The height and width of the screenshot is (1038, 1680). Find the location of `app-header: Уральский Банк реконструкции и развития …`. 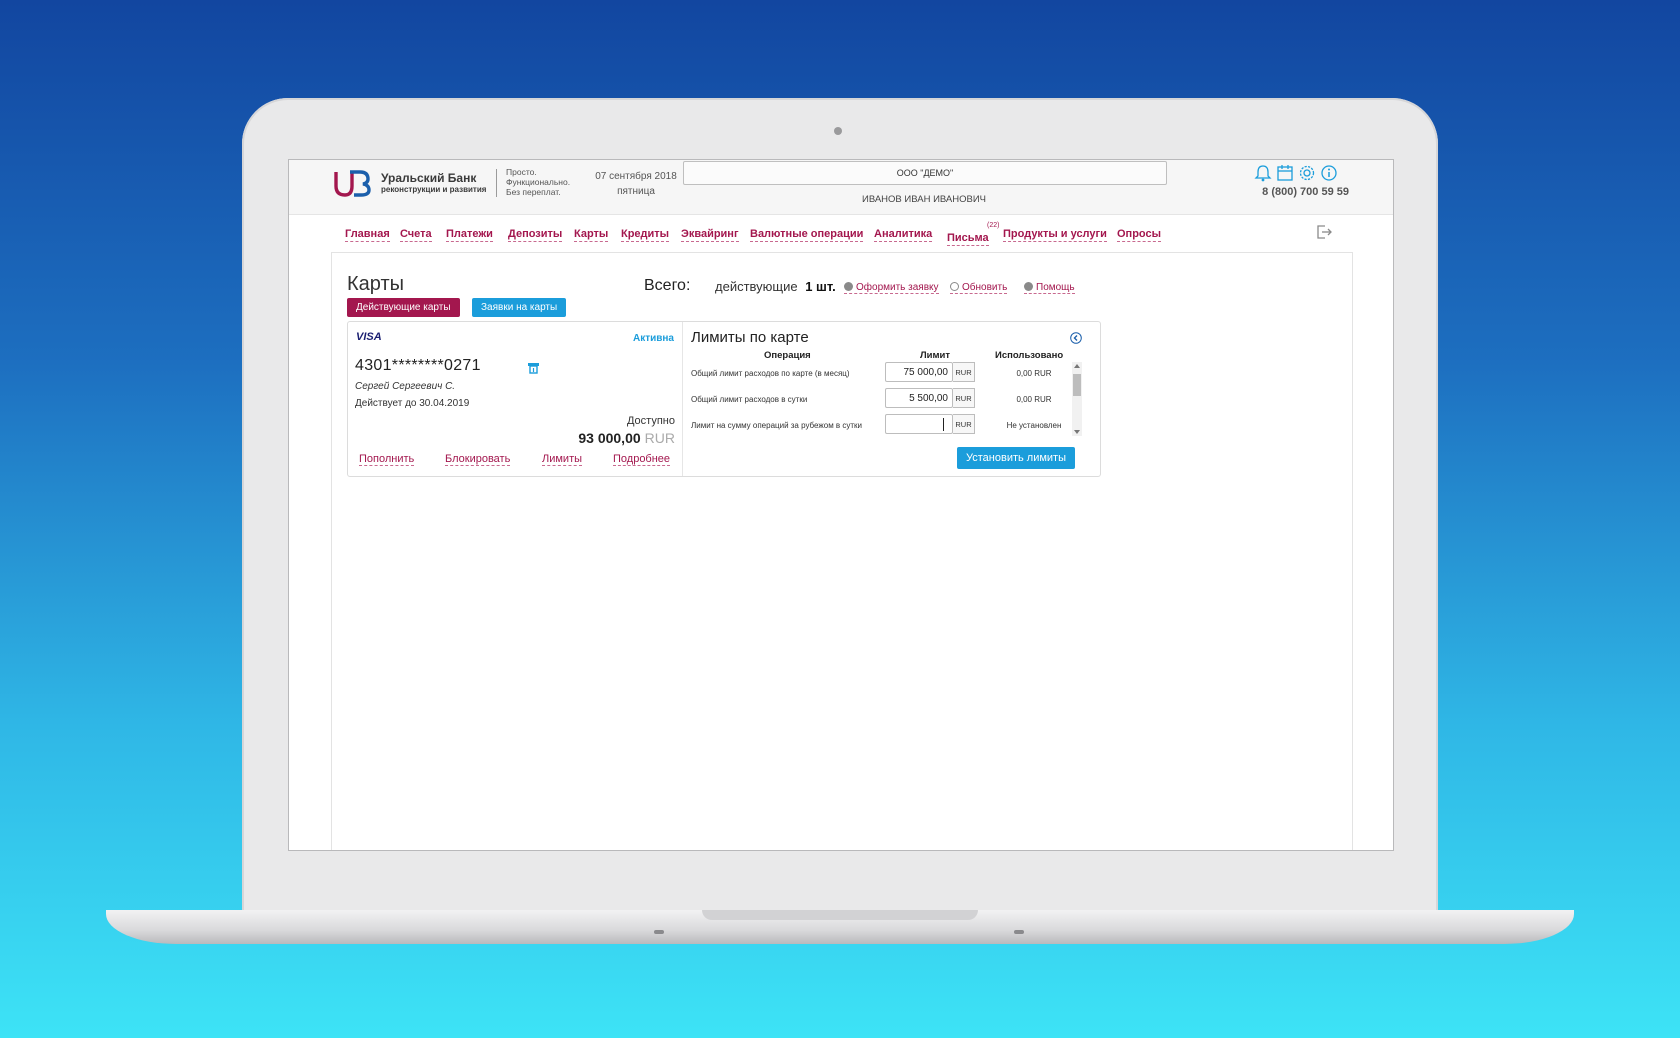

app-header: Уральский Банк реконструкции и развития … is located at coordinates (841, 187).